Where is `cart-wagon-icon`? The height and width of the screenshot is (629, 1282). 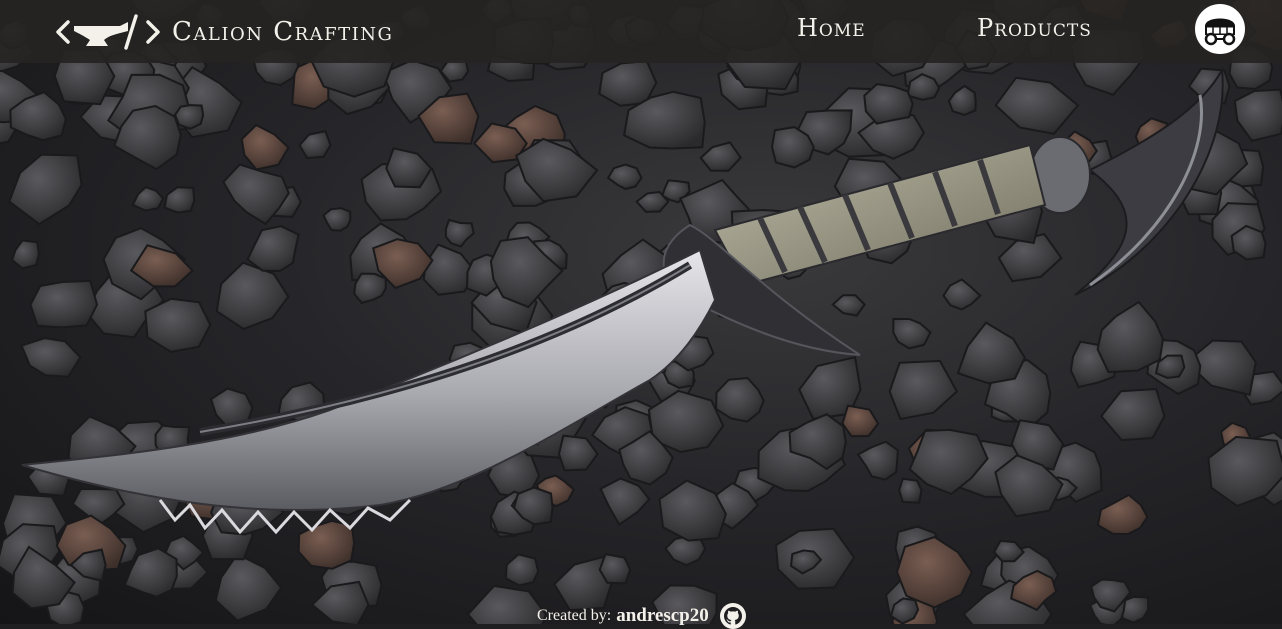 cart-wagon-icon is located at coordinates (1220, 32).